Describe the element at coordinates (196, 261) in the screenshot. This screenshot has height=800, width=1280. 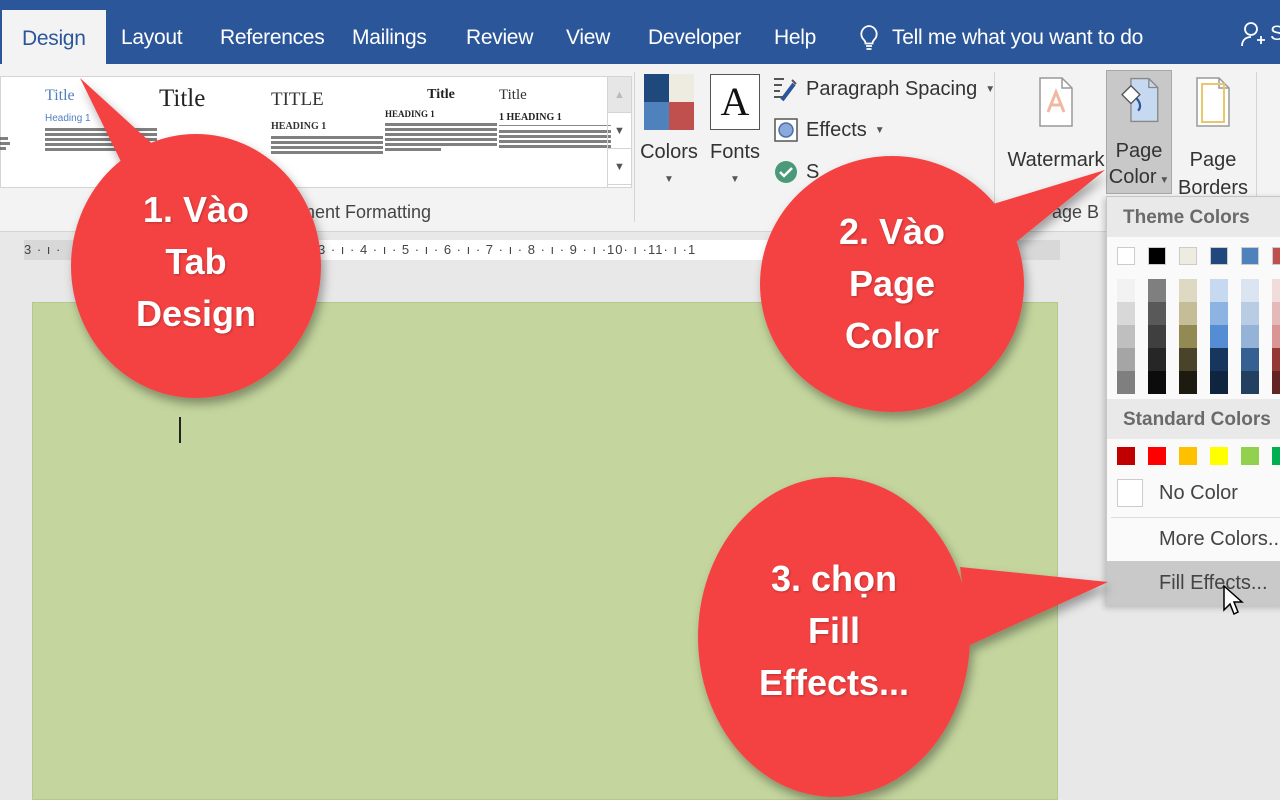
I see `callout-1-text: 1. Vào Tab Design` at that location.